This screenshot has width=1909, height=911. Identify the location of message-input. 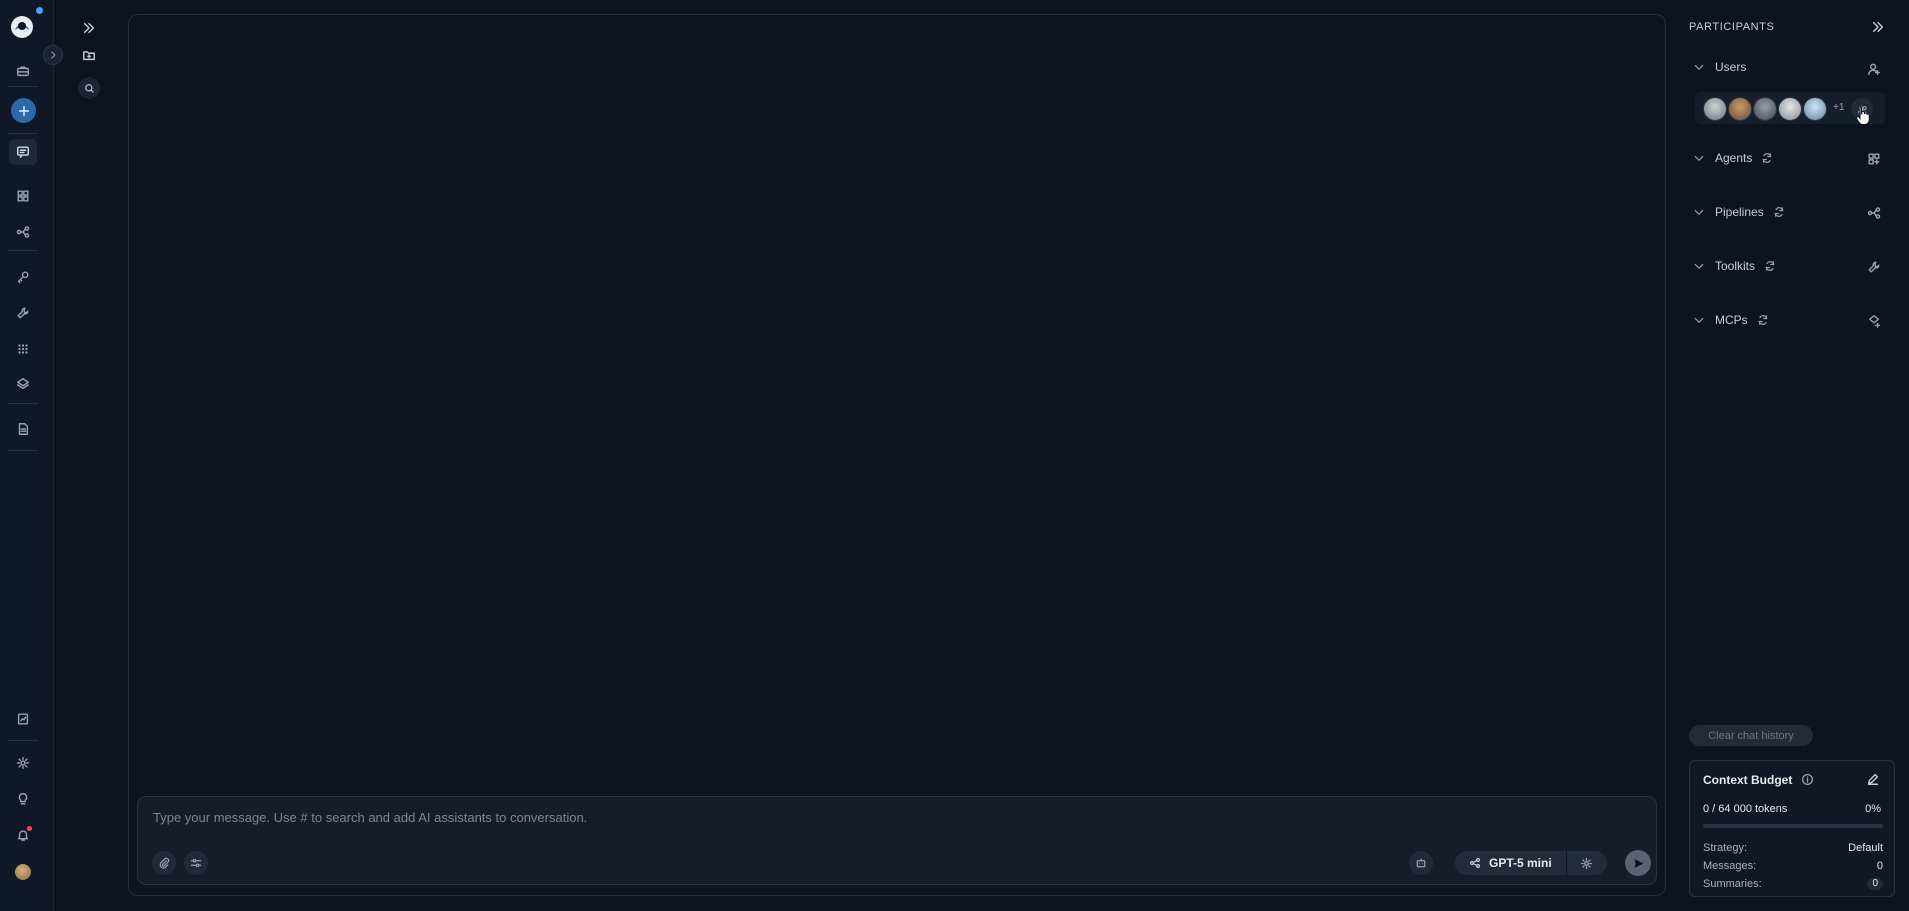
(853, 817).